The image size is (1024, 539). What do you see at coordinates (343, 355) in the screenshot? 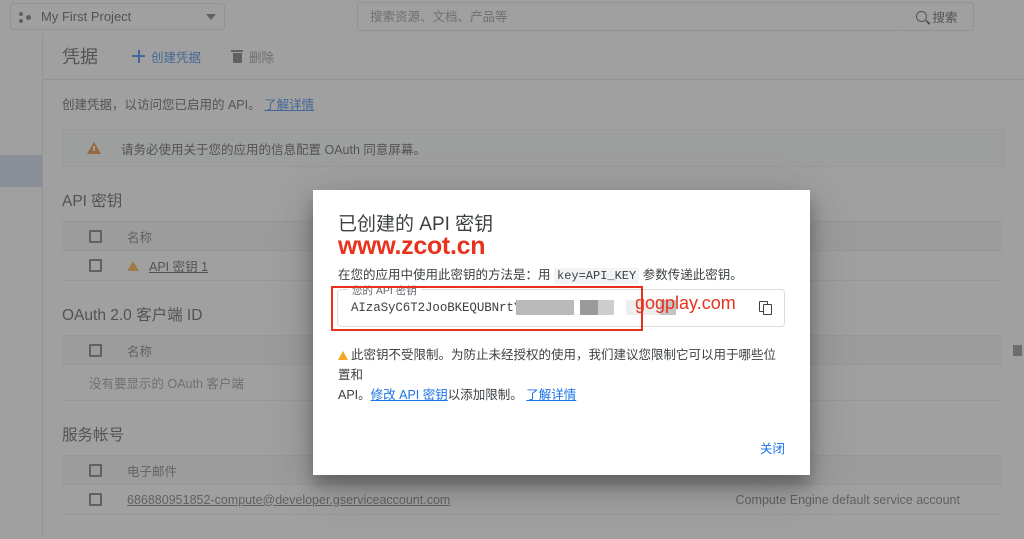
I see `warning-triangle-icon` at bounding box center [343, 355].